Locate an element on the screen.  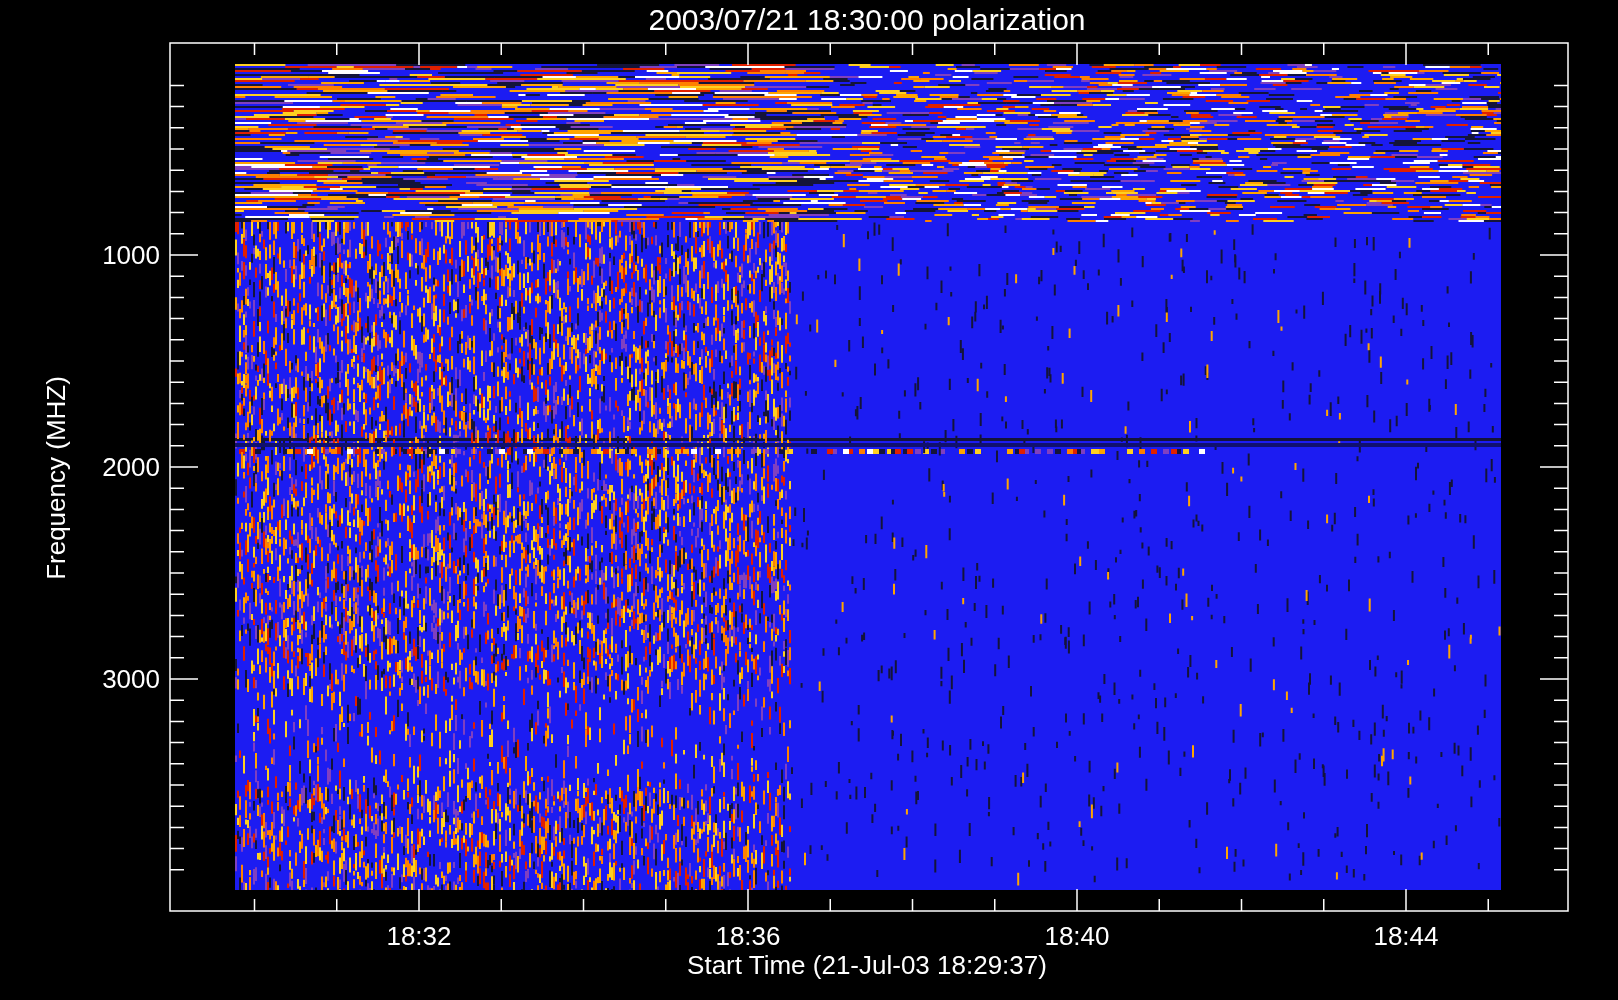
axis-tick-label: 2000 is located at coordinates (131, 467).